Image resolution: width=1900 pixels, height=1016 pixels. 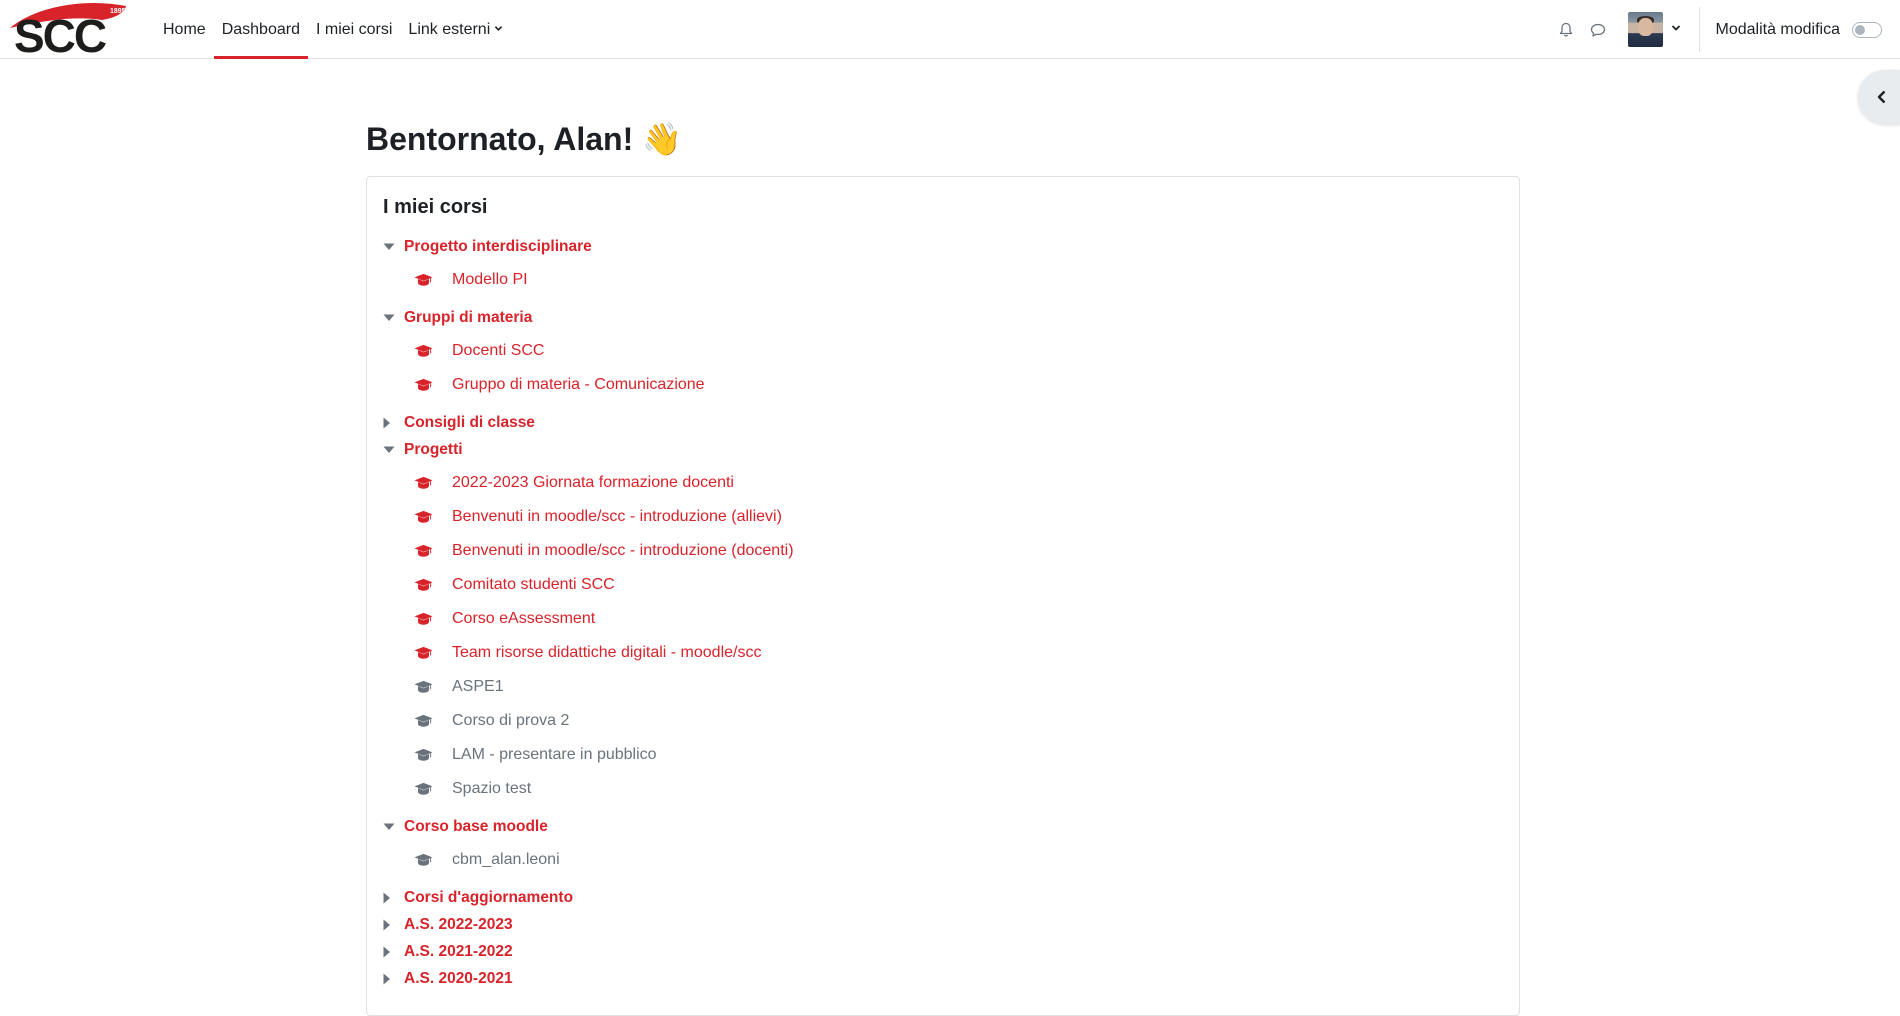 I want to click on block-title: I miei corsi, so click(x=435, y=207).